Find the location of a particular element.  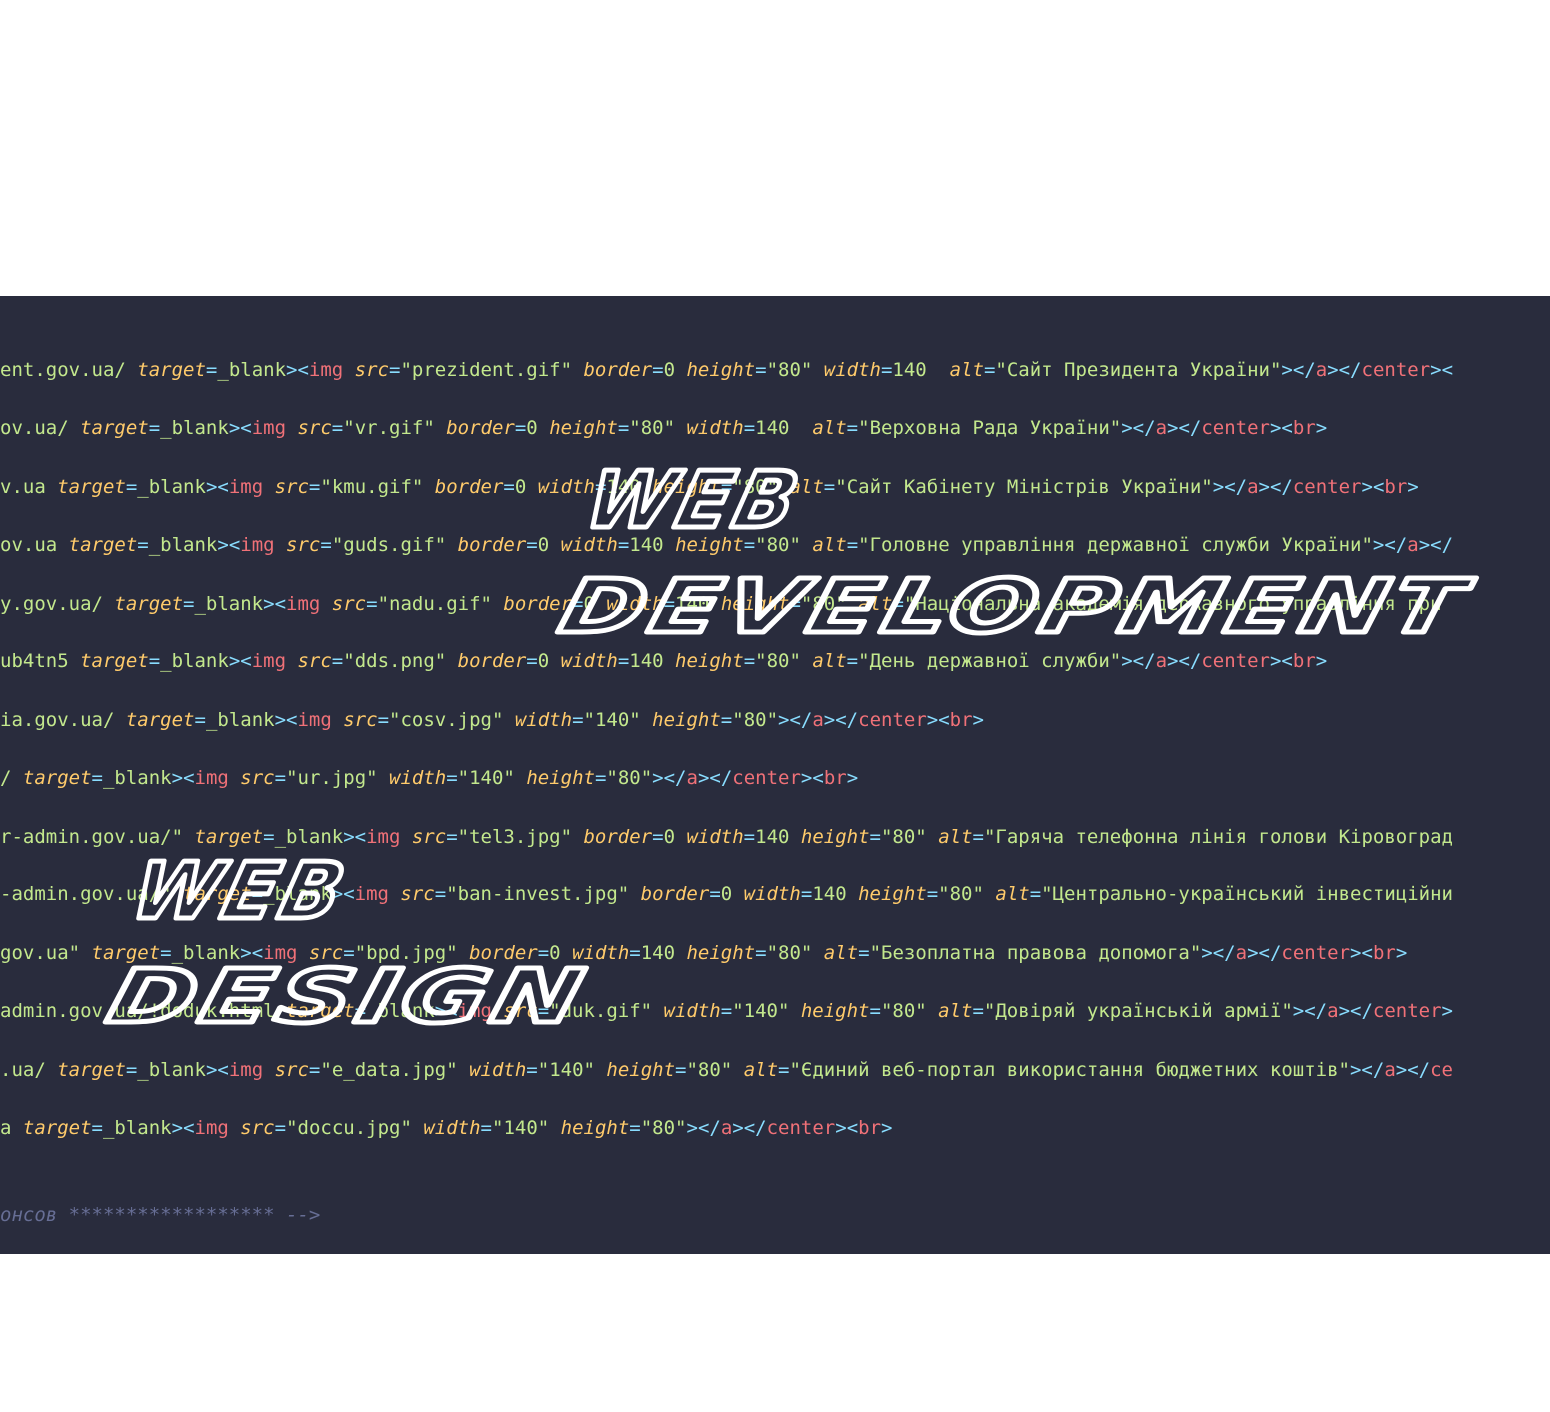

code-token: gov.ua" is located at coordinates (46, 953).